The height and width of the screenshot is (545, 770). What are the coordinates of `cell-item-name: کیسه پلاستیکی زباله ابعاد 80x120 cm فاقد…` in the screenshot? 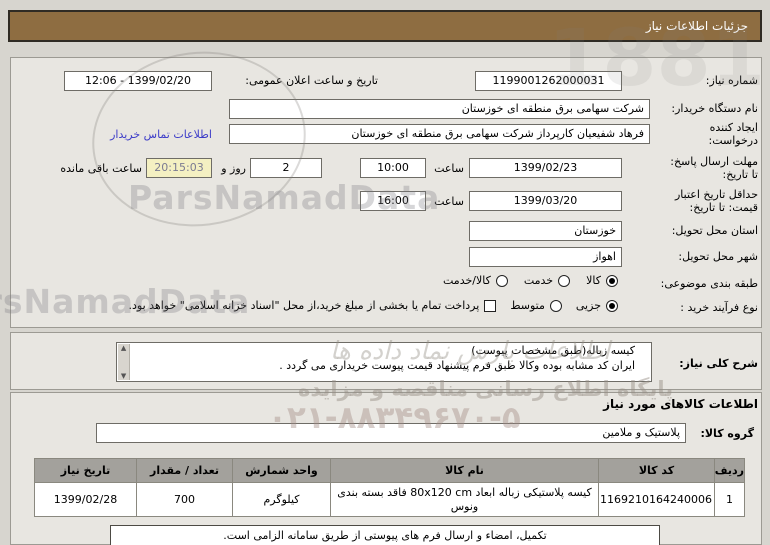 It's located at (464, 499).